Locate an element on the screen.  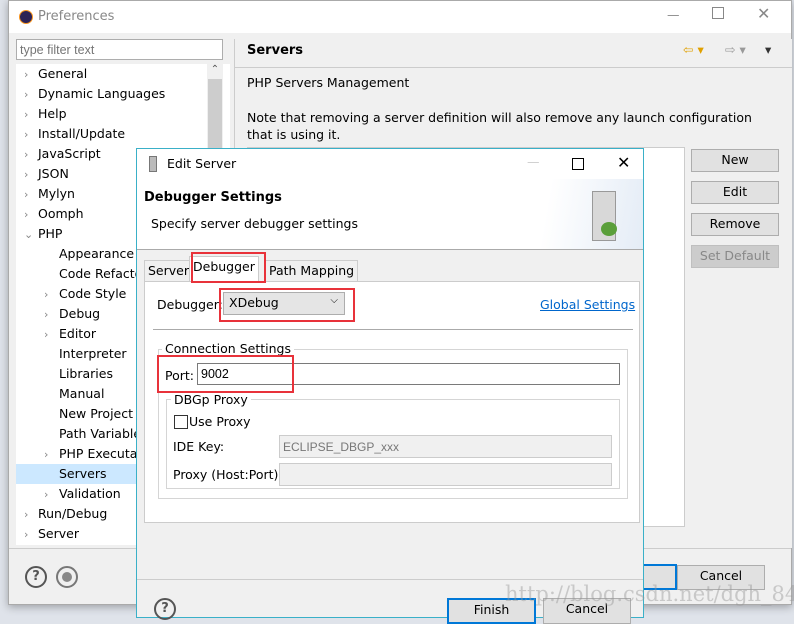
tree-item-label: Interpreter is located at coordinates (93, 353).